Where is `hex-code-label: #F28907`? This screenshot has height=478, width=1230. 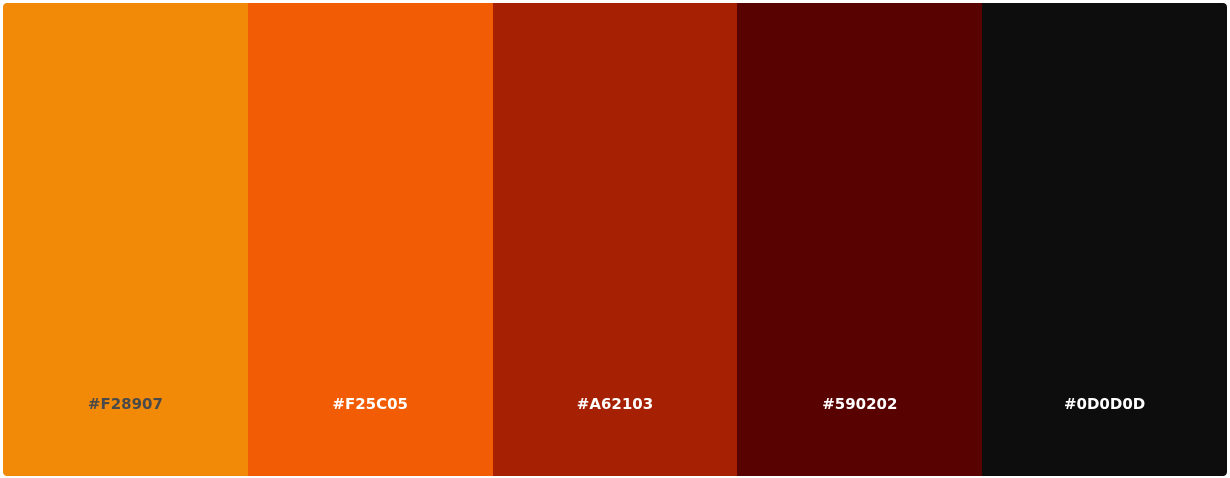
hex-code-label: #F28907 is located at coordinates (125, 404).